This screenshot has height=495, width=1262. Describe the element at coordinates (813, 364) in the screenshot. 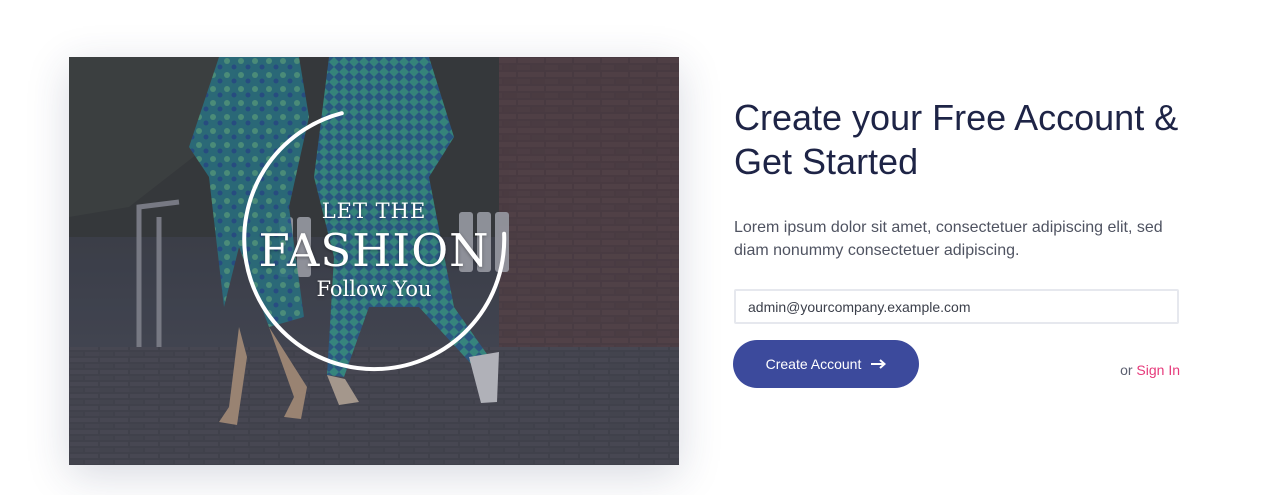

I see `create-account-label: Create Account` at that location.